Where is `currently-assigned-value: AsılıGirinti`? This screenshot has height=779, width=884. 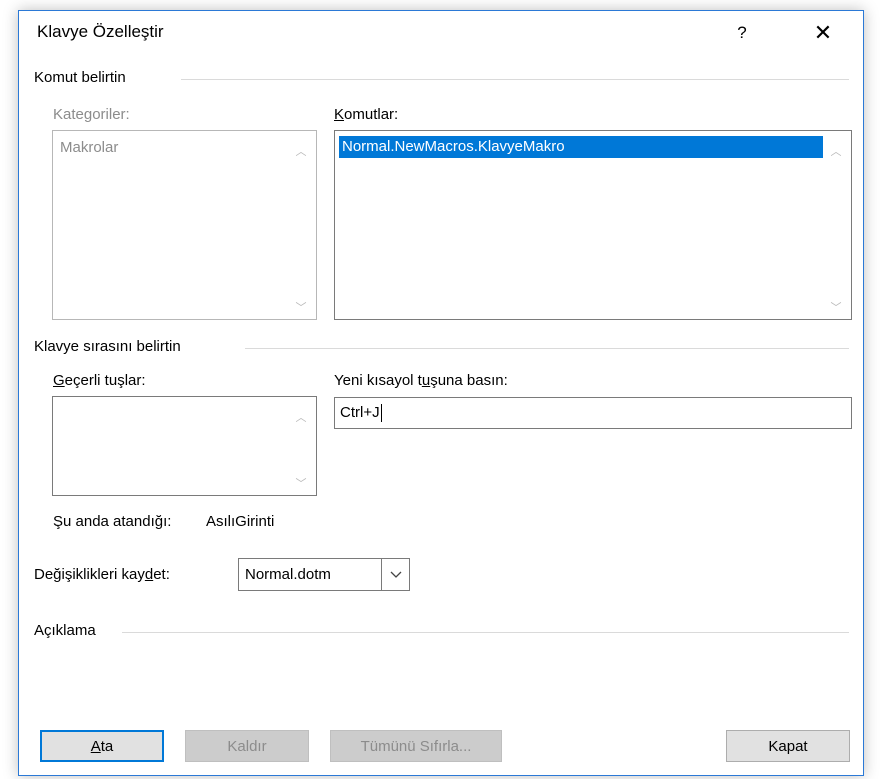 currently-assigned-value: AsılıGirinti is located at coordinates (240, 521).